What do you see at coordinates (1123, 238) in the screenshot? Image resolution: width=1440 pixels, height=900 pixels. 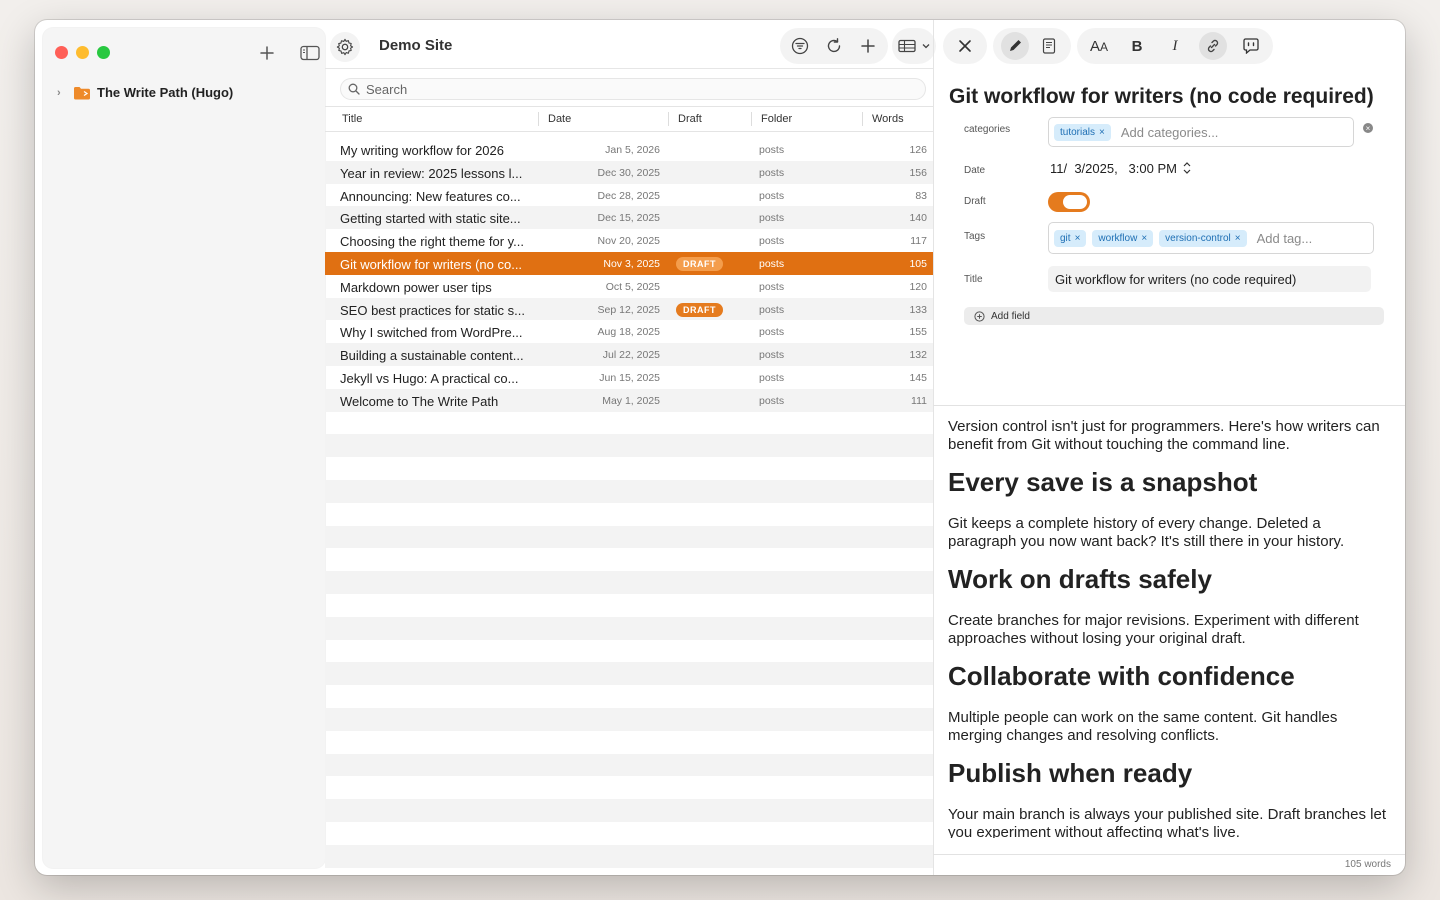 I see `tag-chip: workflow ×` at bounding box center [1123, 238].